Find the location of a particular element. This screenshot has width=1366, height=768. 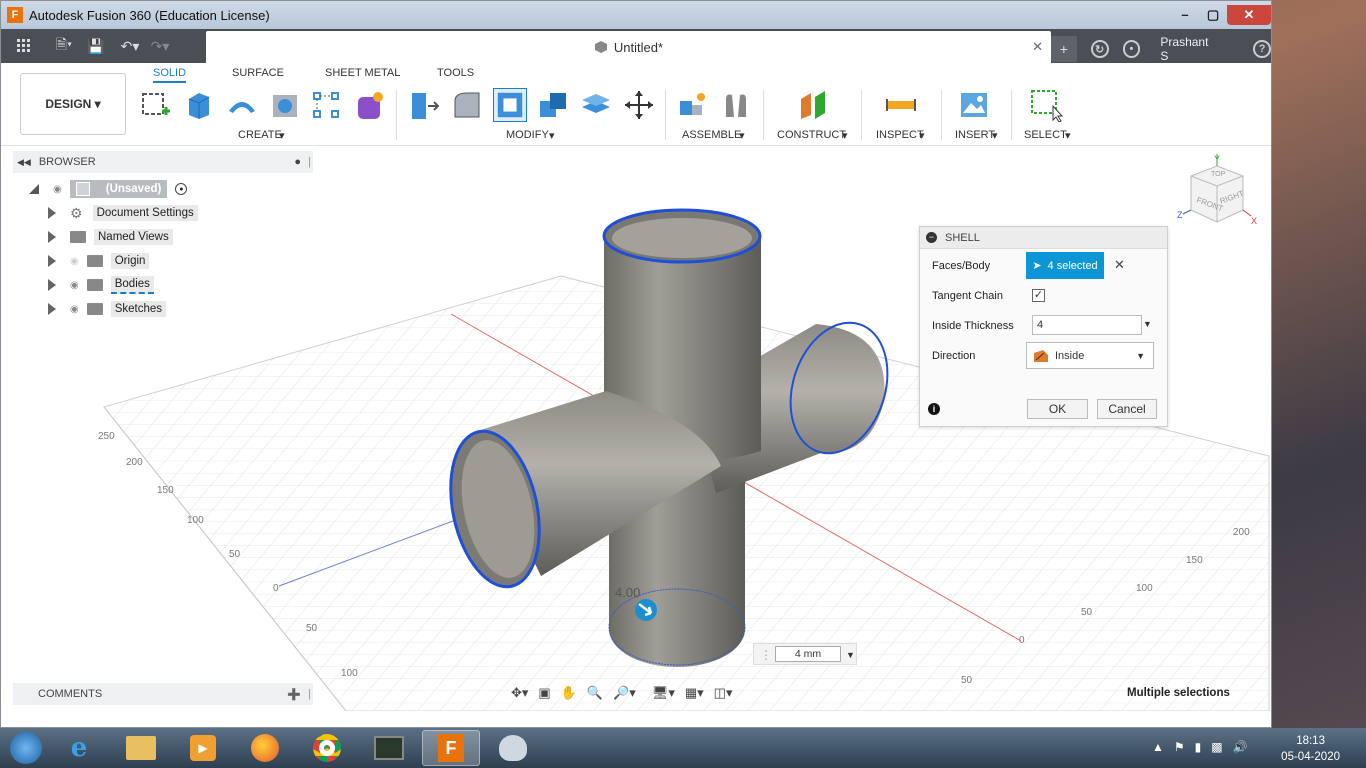

insert-canvas-icon is located at coordinates (974, 105).